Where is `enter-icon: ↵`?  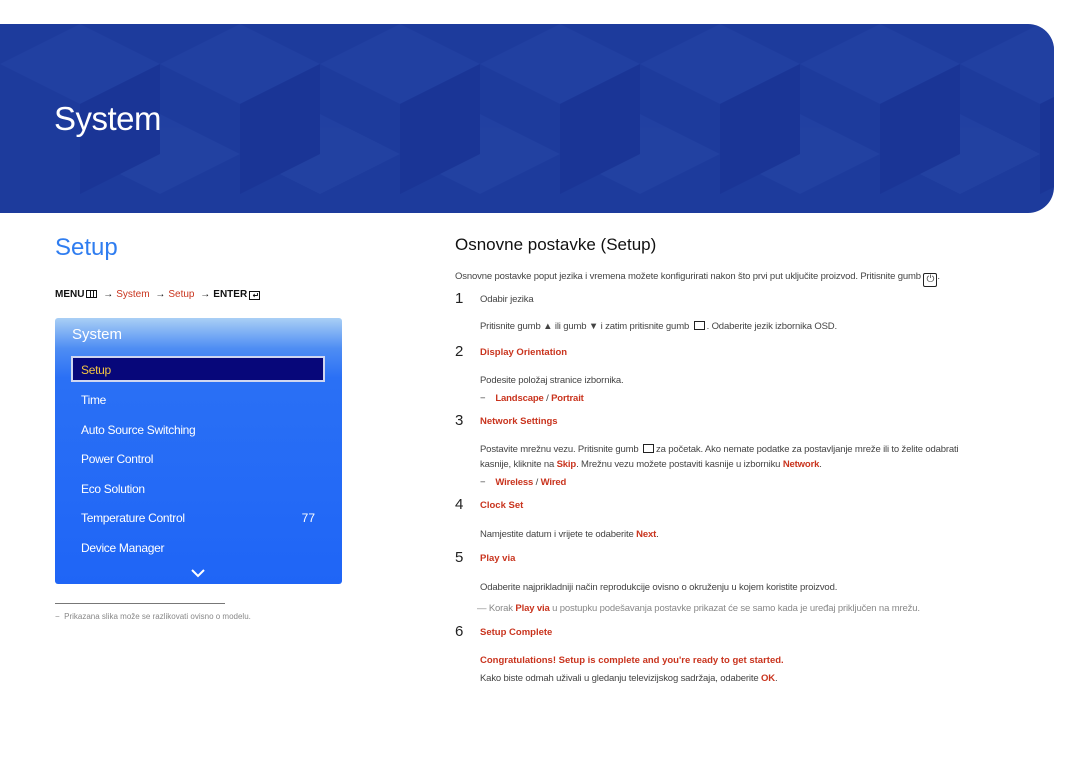
enter-icon: ↵ is located at coordinates (255, 295).